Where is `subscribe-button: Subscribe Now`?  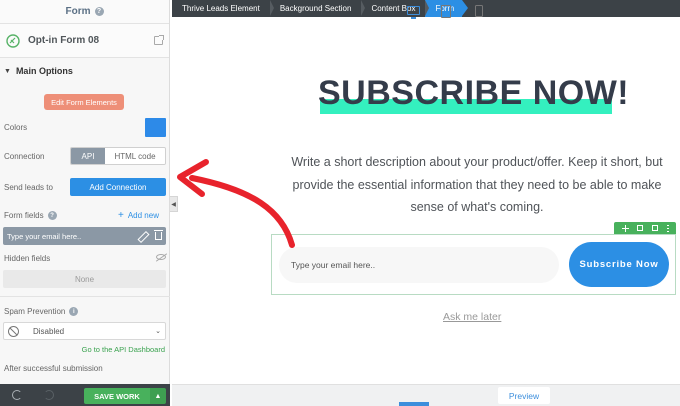
subscribe-button: Subscribe Now is located at coordinates (619, 264).